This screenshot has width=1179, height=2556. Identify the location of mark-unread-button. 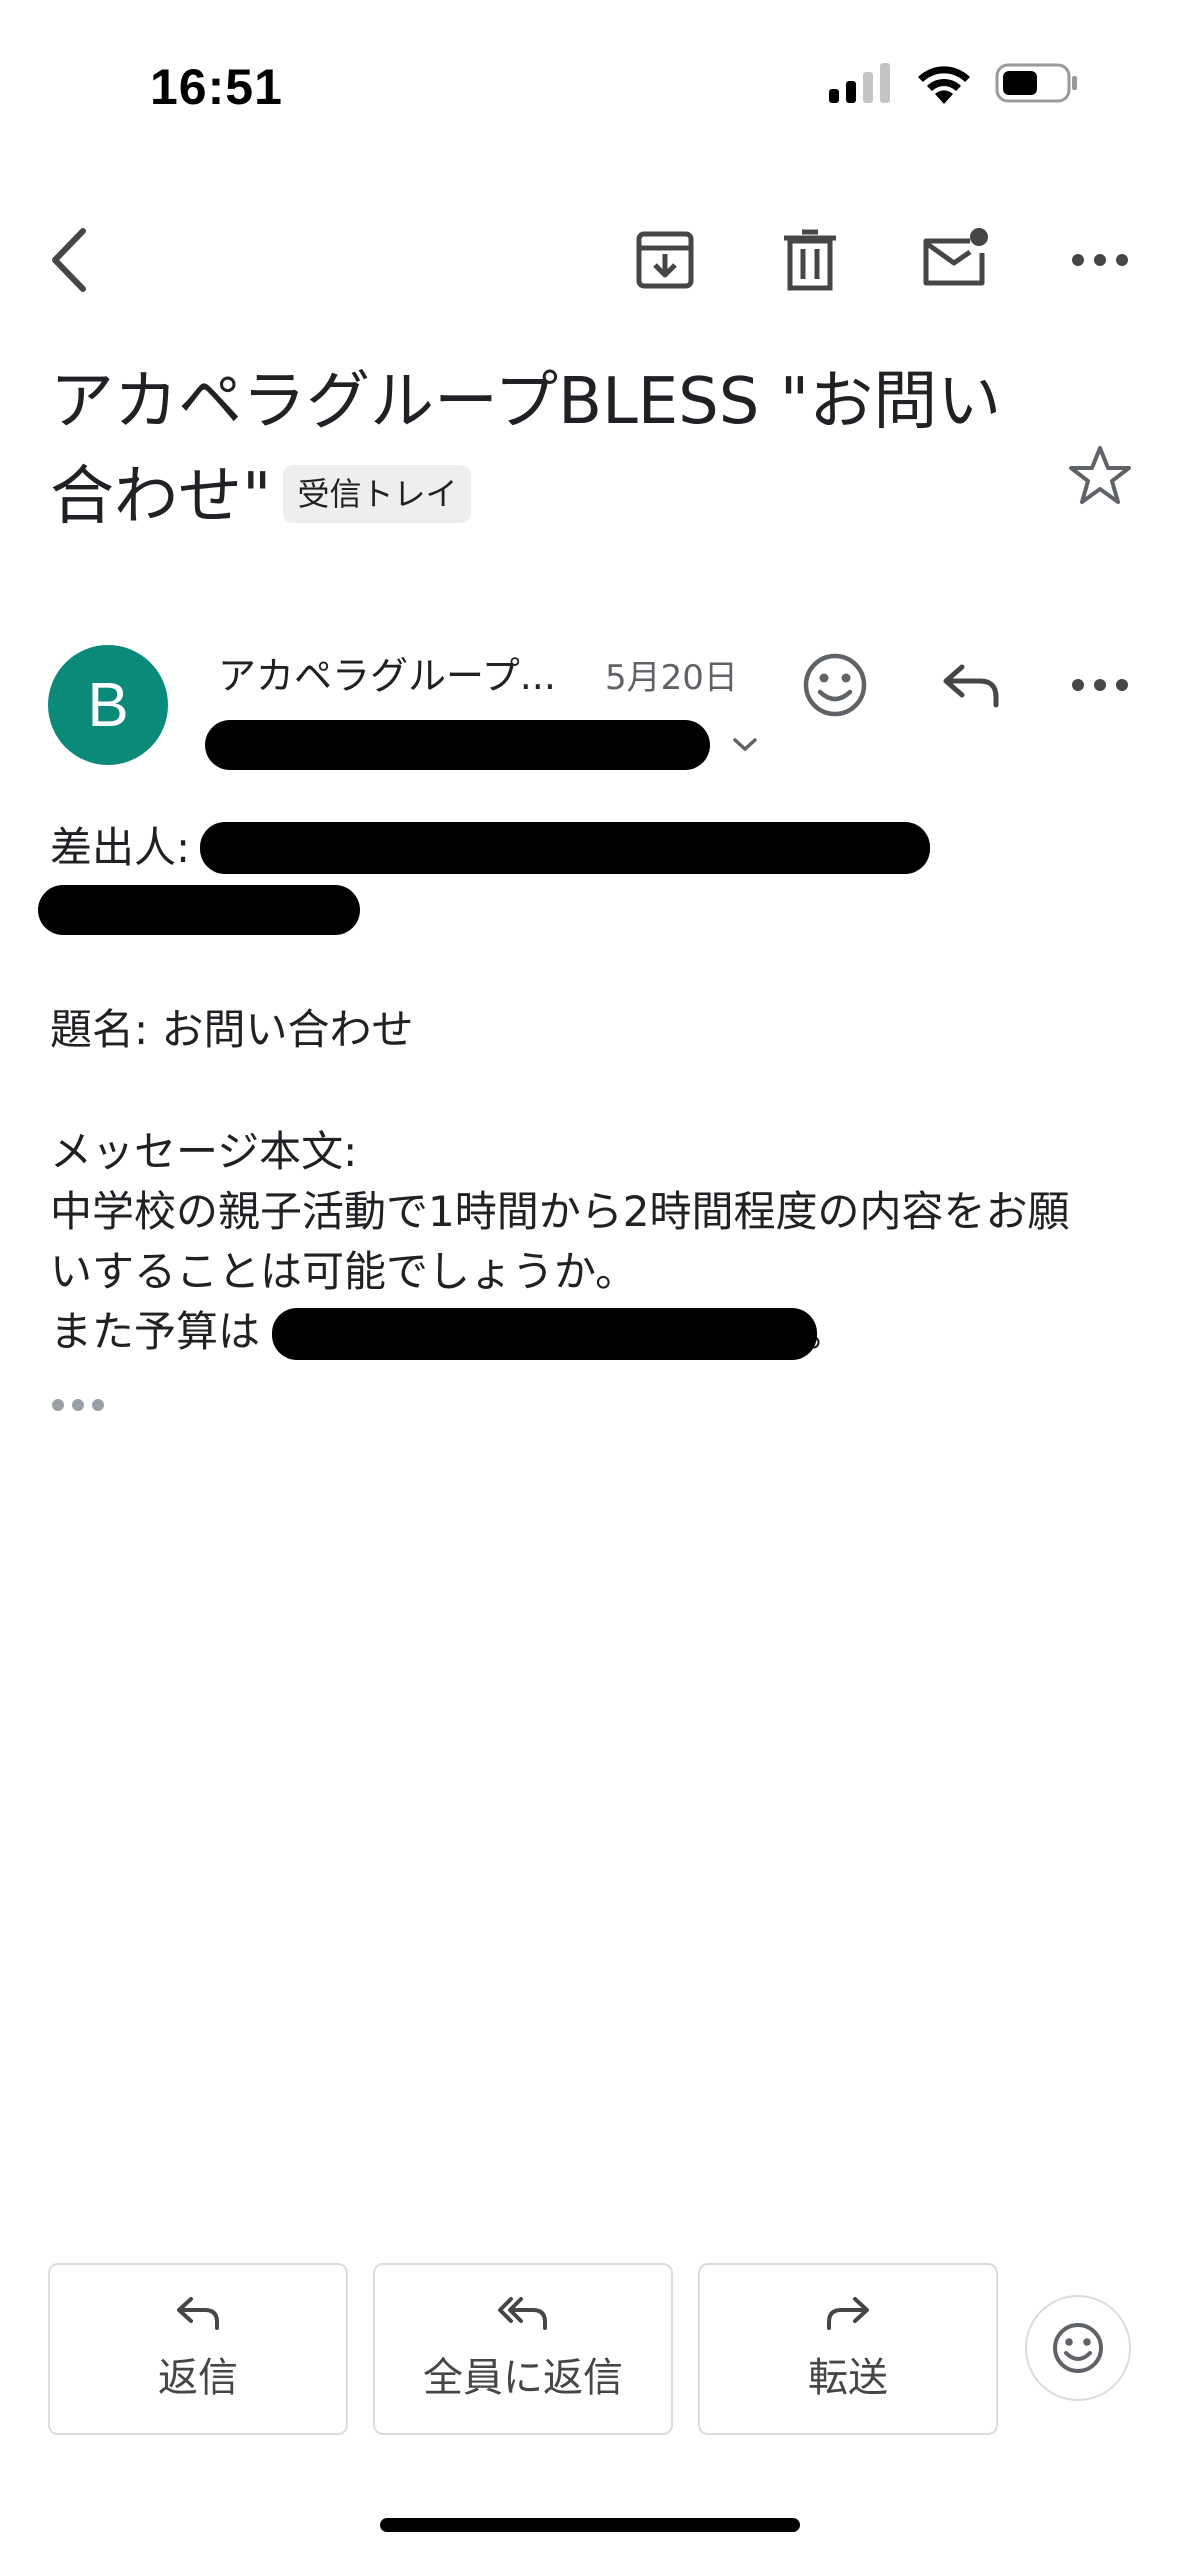
(955, 257).